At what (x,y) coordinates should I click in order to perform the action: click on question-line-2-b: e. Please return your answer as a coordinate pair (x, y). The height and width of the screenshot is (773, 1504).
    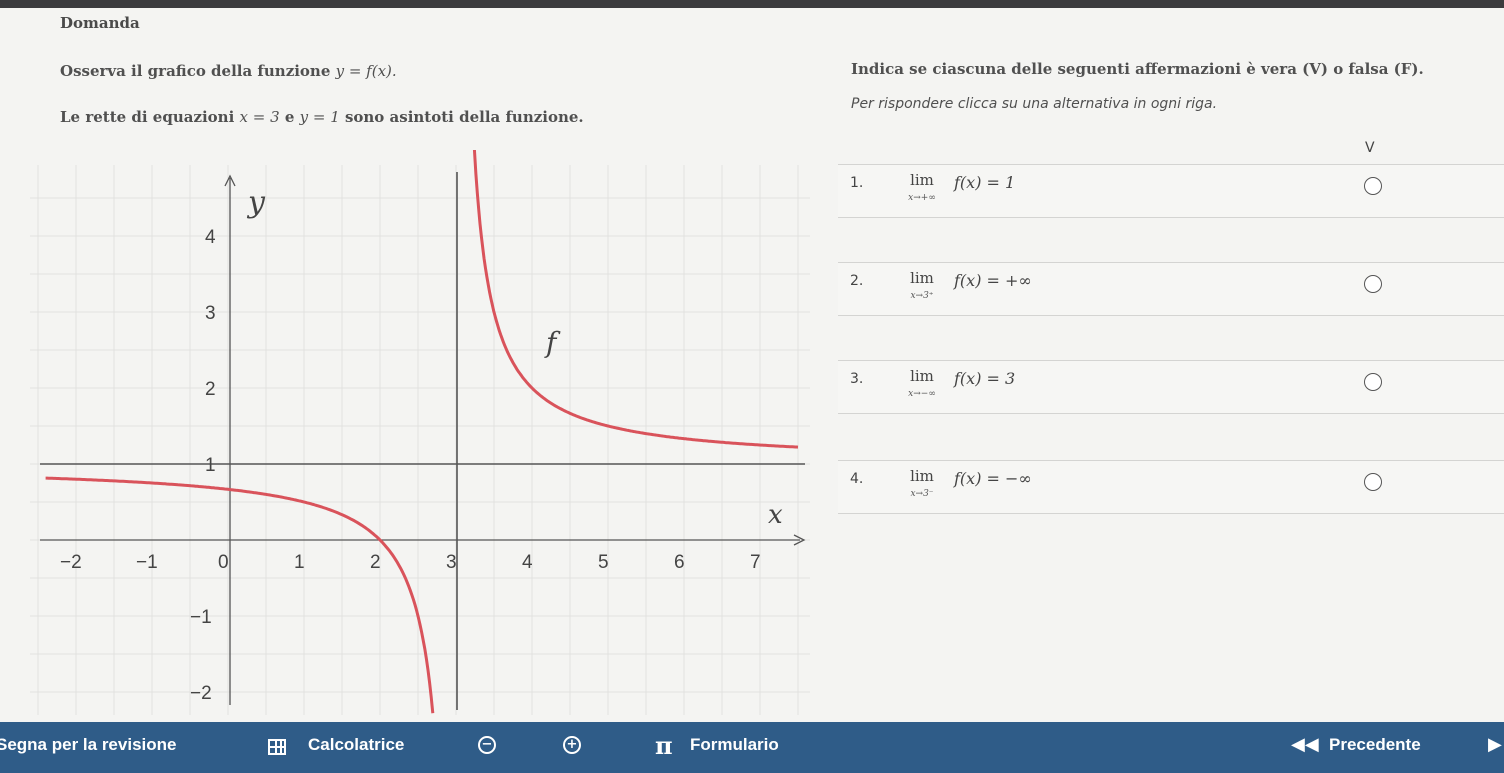
    Looking at the image, I should click on (289, 117).